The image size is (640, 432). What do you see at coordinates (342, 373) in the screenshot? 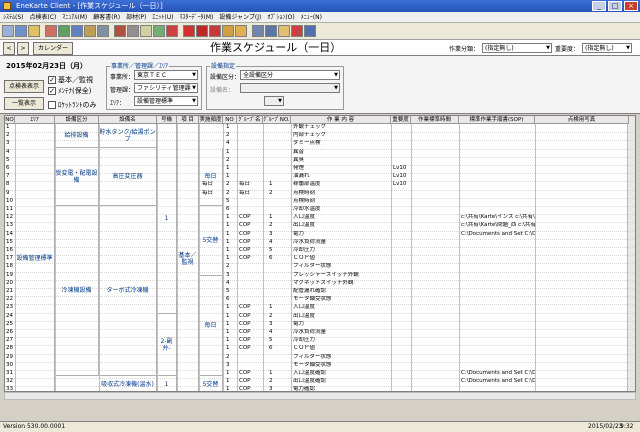
I see `grid-cell-task: 入口温度確認` at bounding box center [342, 373].